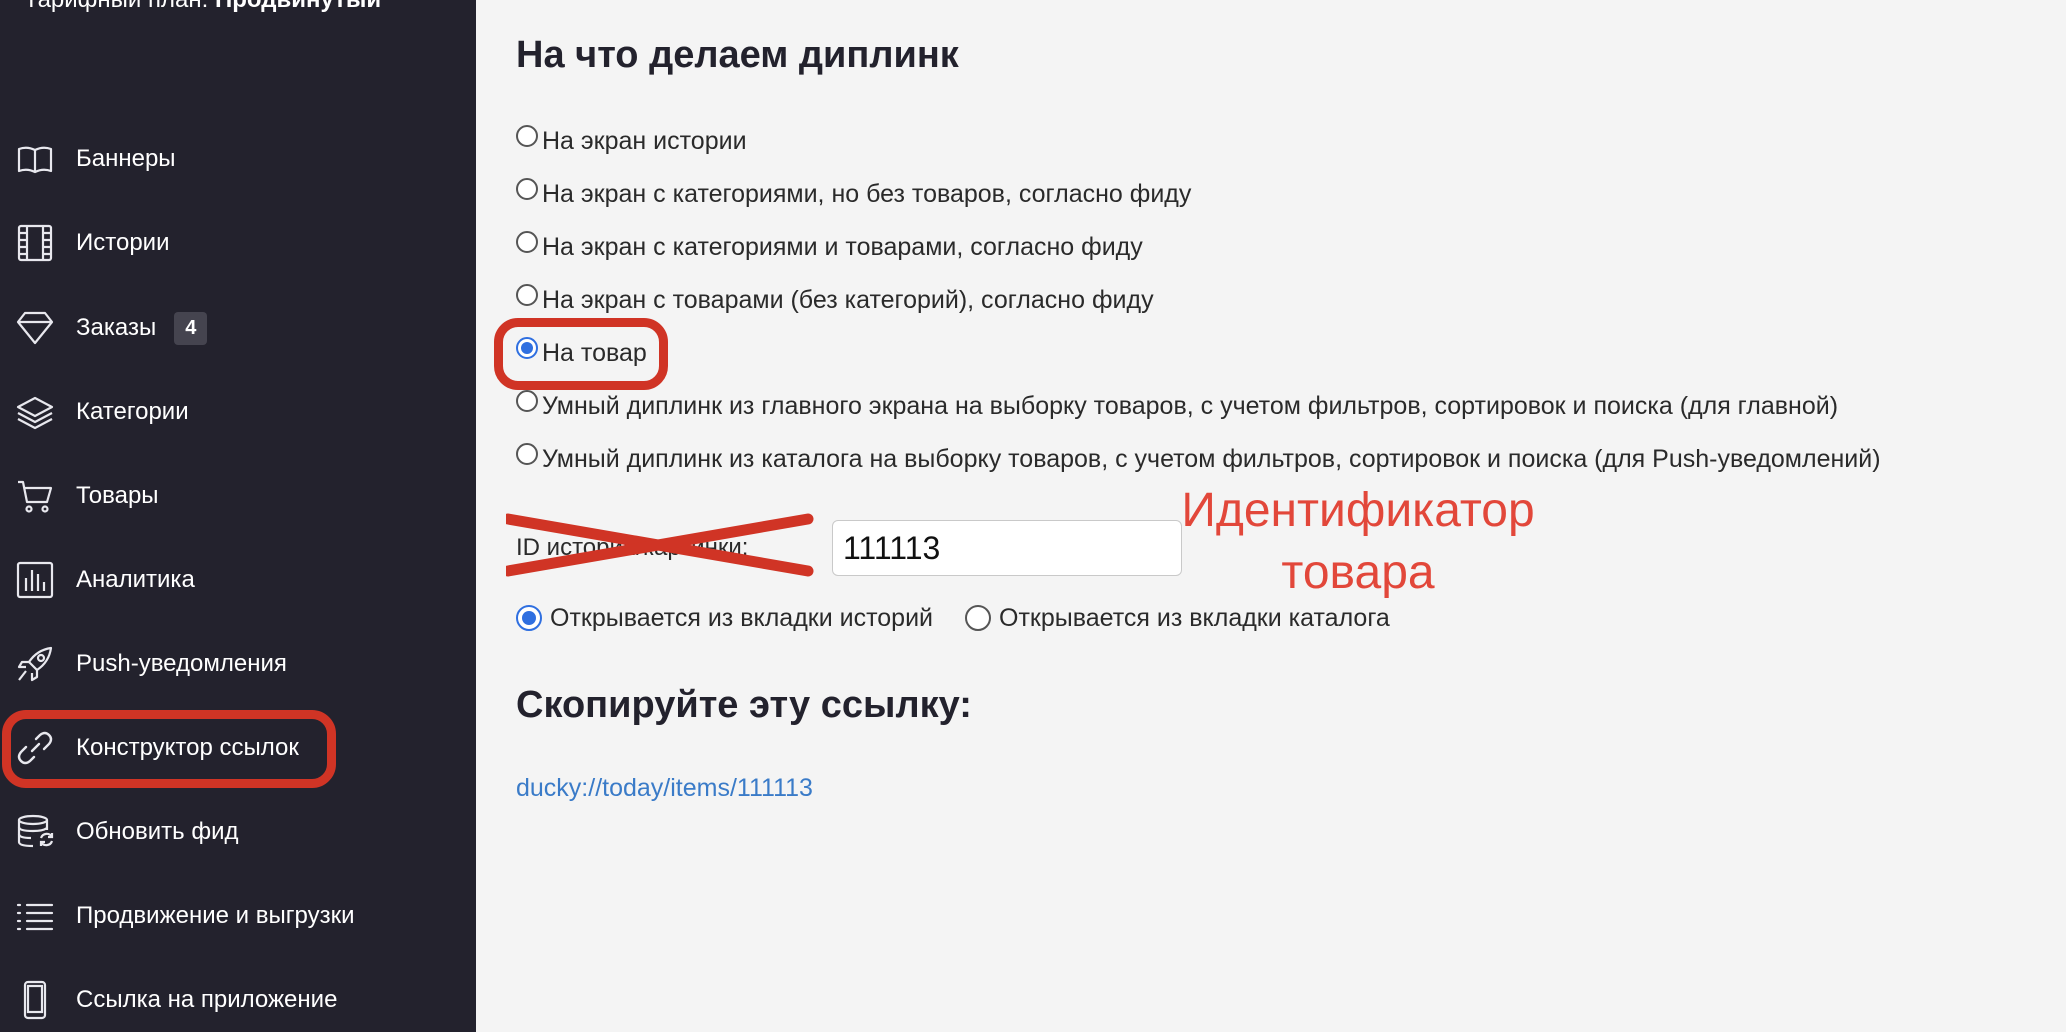 Image resolution: width=2066 pixels, height=1032 pixels. Describe the element at coordinates (35, 328) in the screenshot. I see `diamond-icon` at that location.